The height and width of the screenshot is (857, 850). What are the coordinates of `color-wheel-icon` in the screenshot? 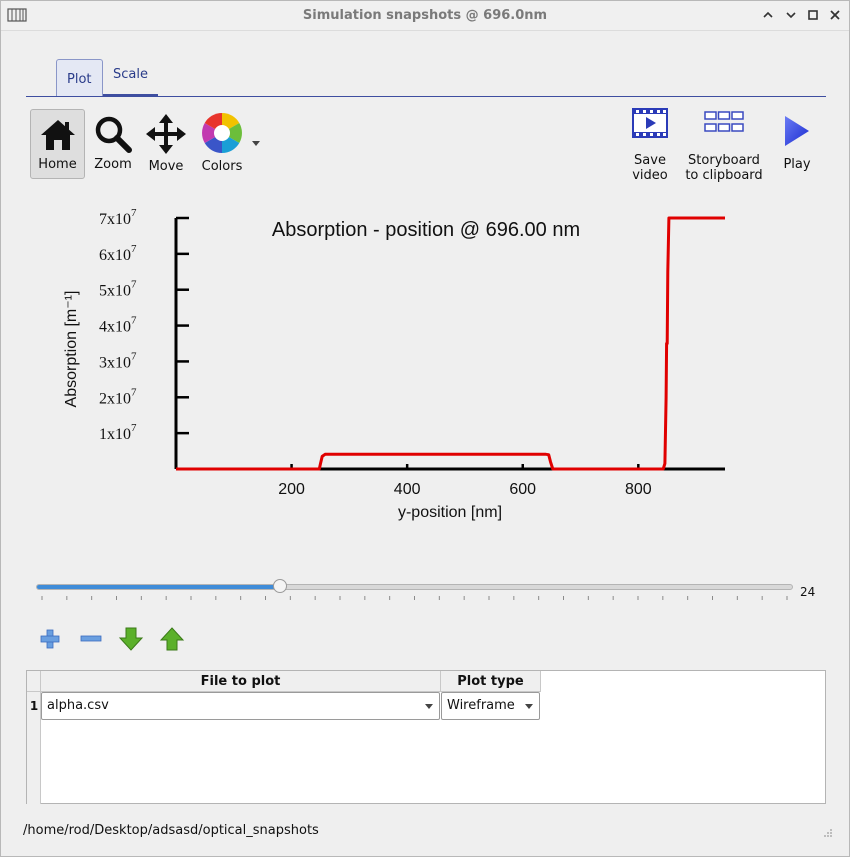 It's located at (222, 133).